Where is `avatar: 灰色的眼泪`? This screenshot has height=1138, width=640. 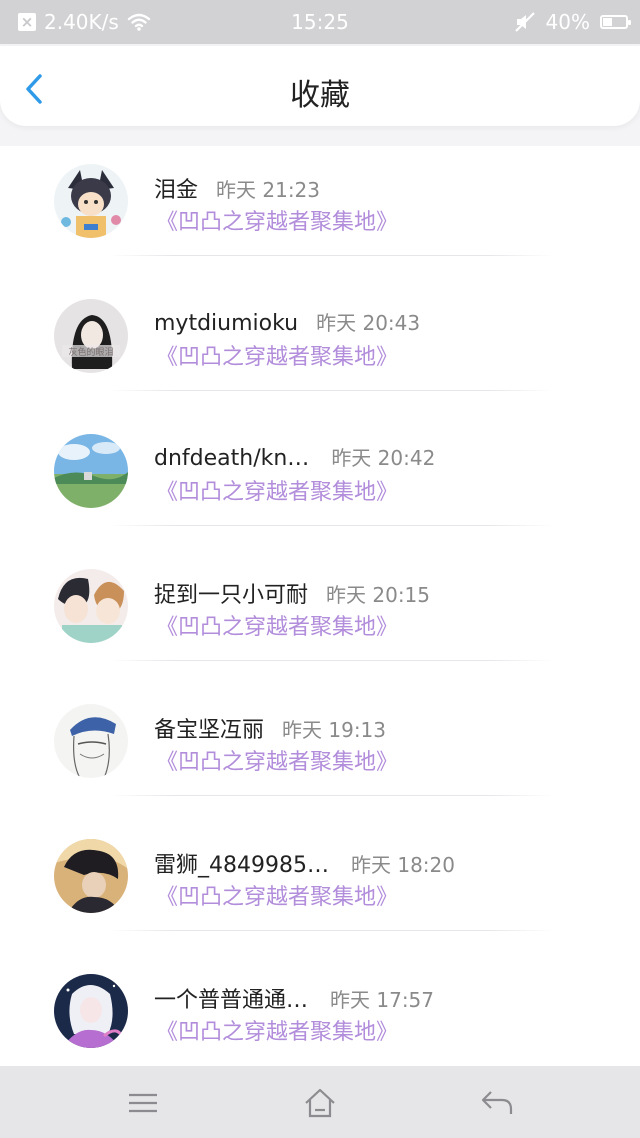 avatar: 灰色的眼泪 is located at coordinates (91, 336).